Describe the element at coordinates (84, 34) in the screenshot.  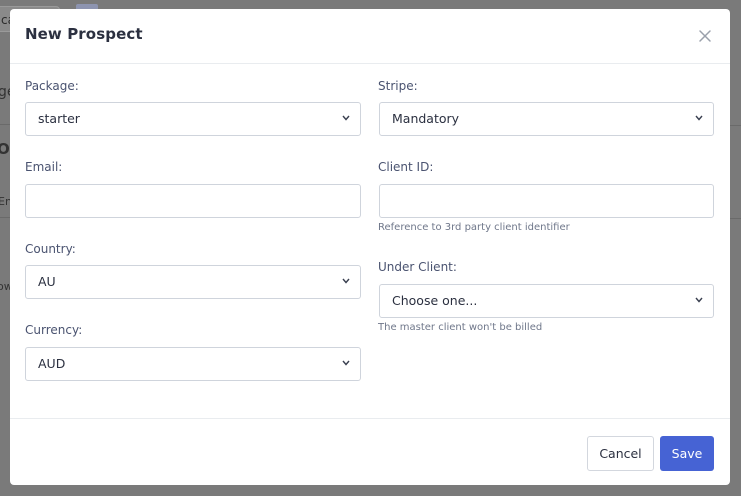
I see `modal-title: New Prospect` at that location.